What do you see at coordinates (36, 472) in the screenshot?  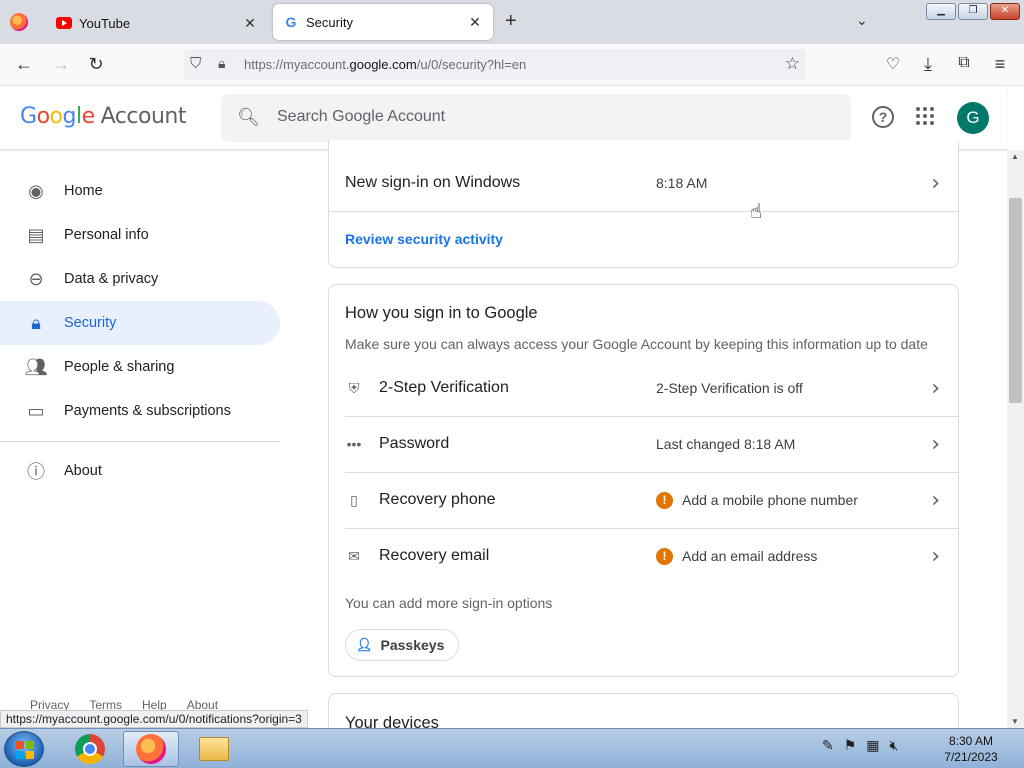 I see `info-icon: ⓘ` at bounding box center [36, 472].